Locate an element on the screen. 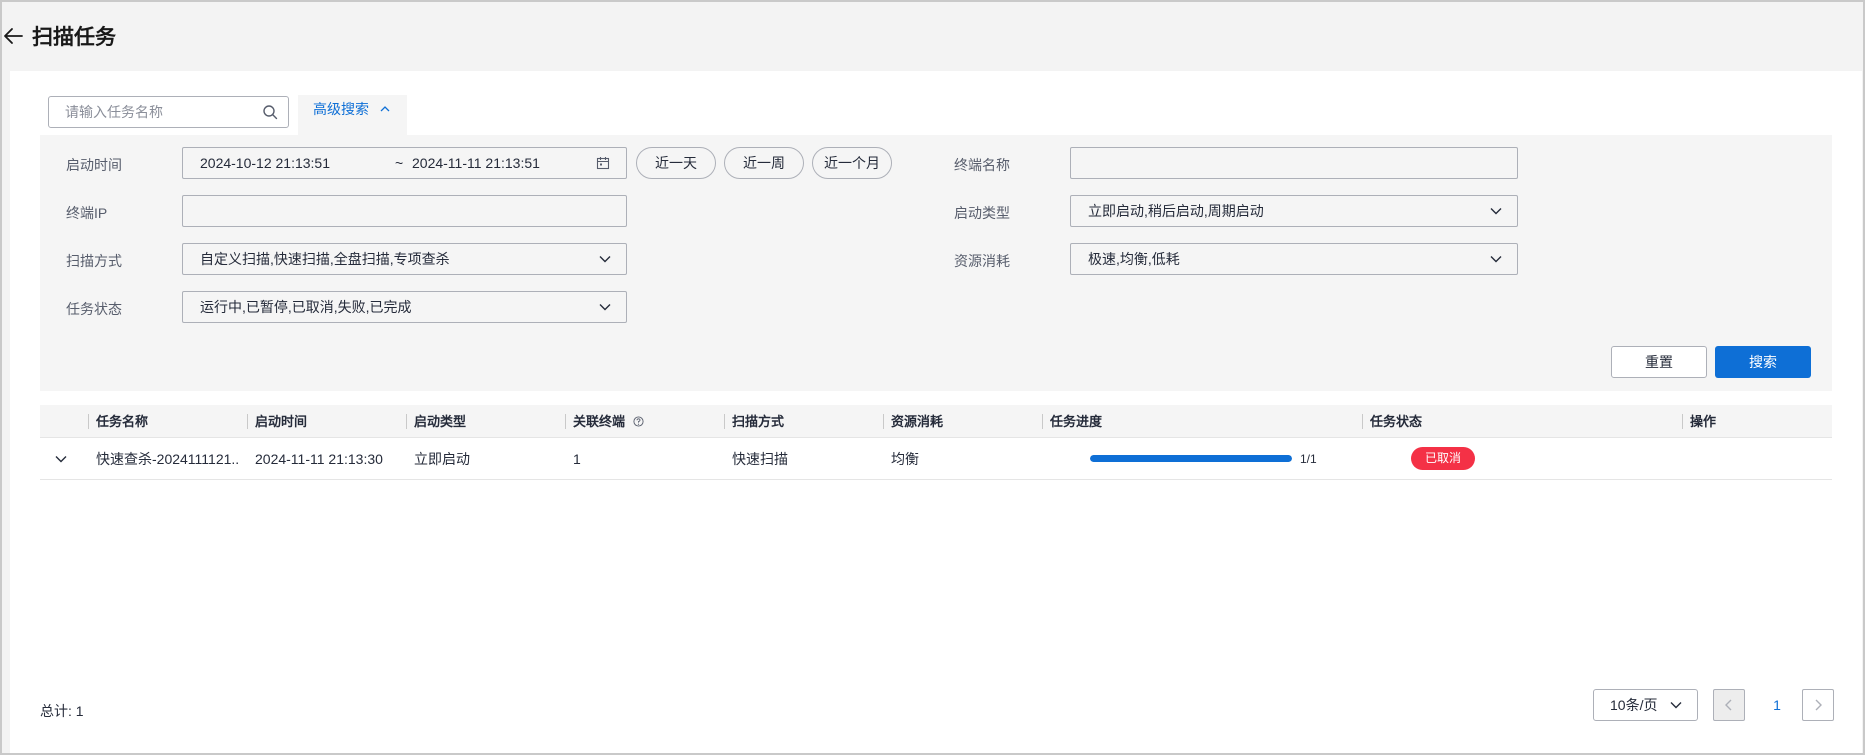 This screenshot has width=1865, height=755. start-type-select: 立即启动,稍后启动,周期启动 is located at coordinates (1294, 211).